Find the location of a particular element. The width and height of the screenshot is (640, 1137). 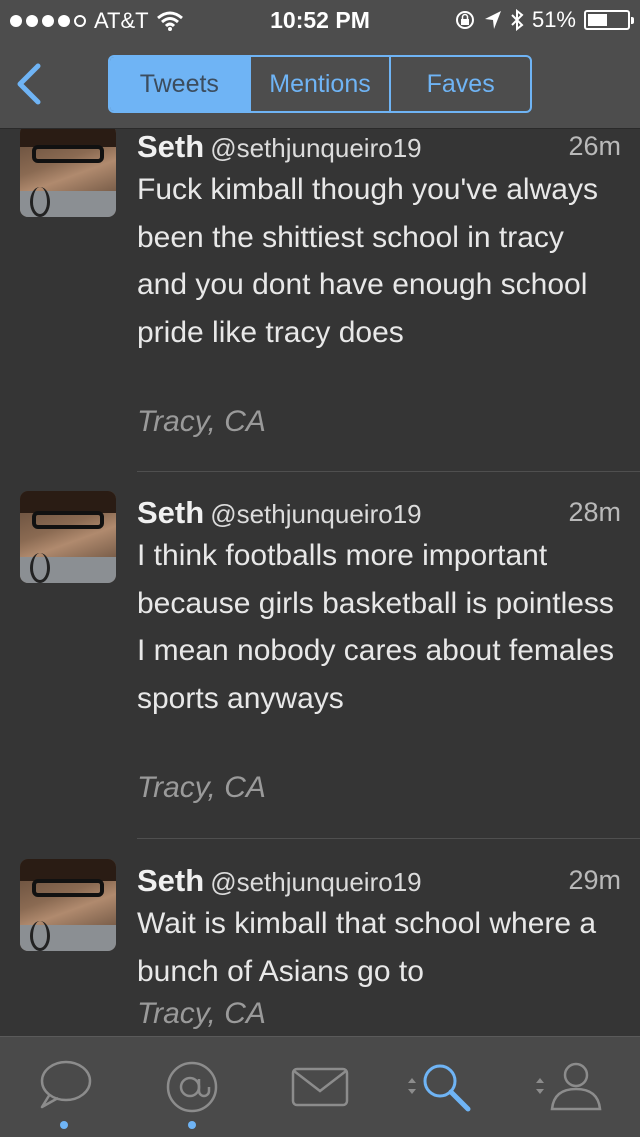

tab-timeline is located at coordinates (64, 1087).